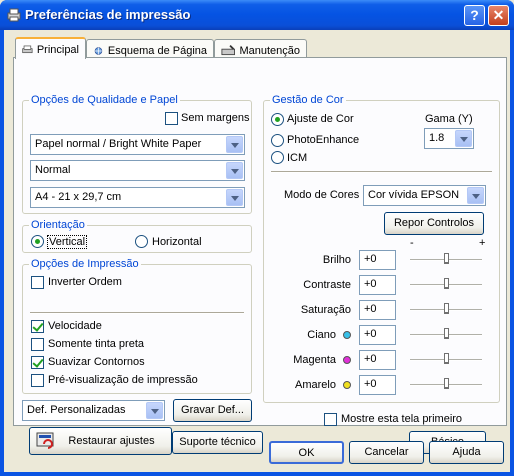 The width and height of the screenshot is (514, 476). What do you see at coordinates (118, 144) in the screenshot?
I see `selected-value: Papel normal / Bright White Paper` at bounding box center [118, 144].